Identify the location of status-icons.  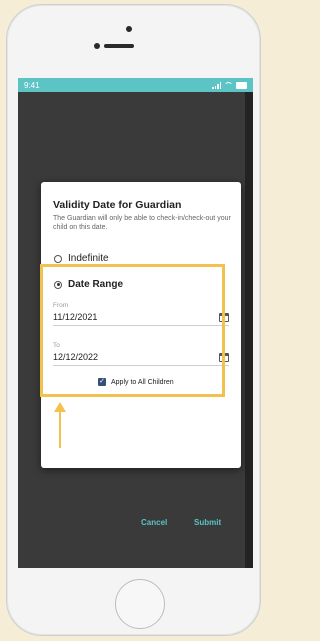
(229, 85).